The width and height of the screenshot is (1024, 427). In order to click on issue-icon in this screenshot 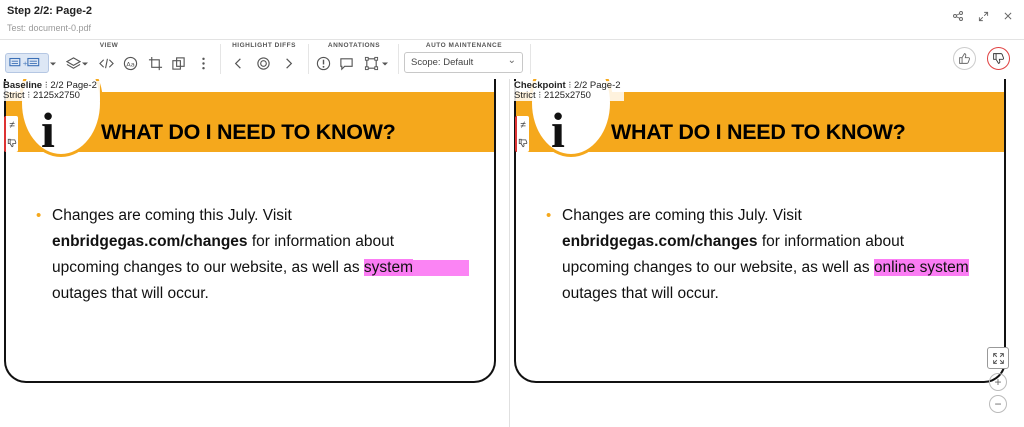, I will do `click(323, 63)`.